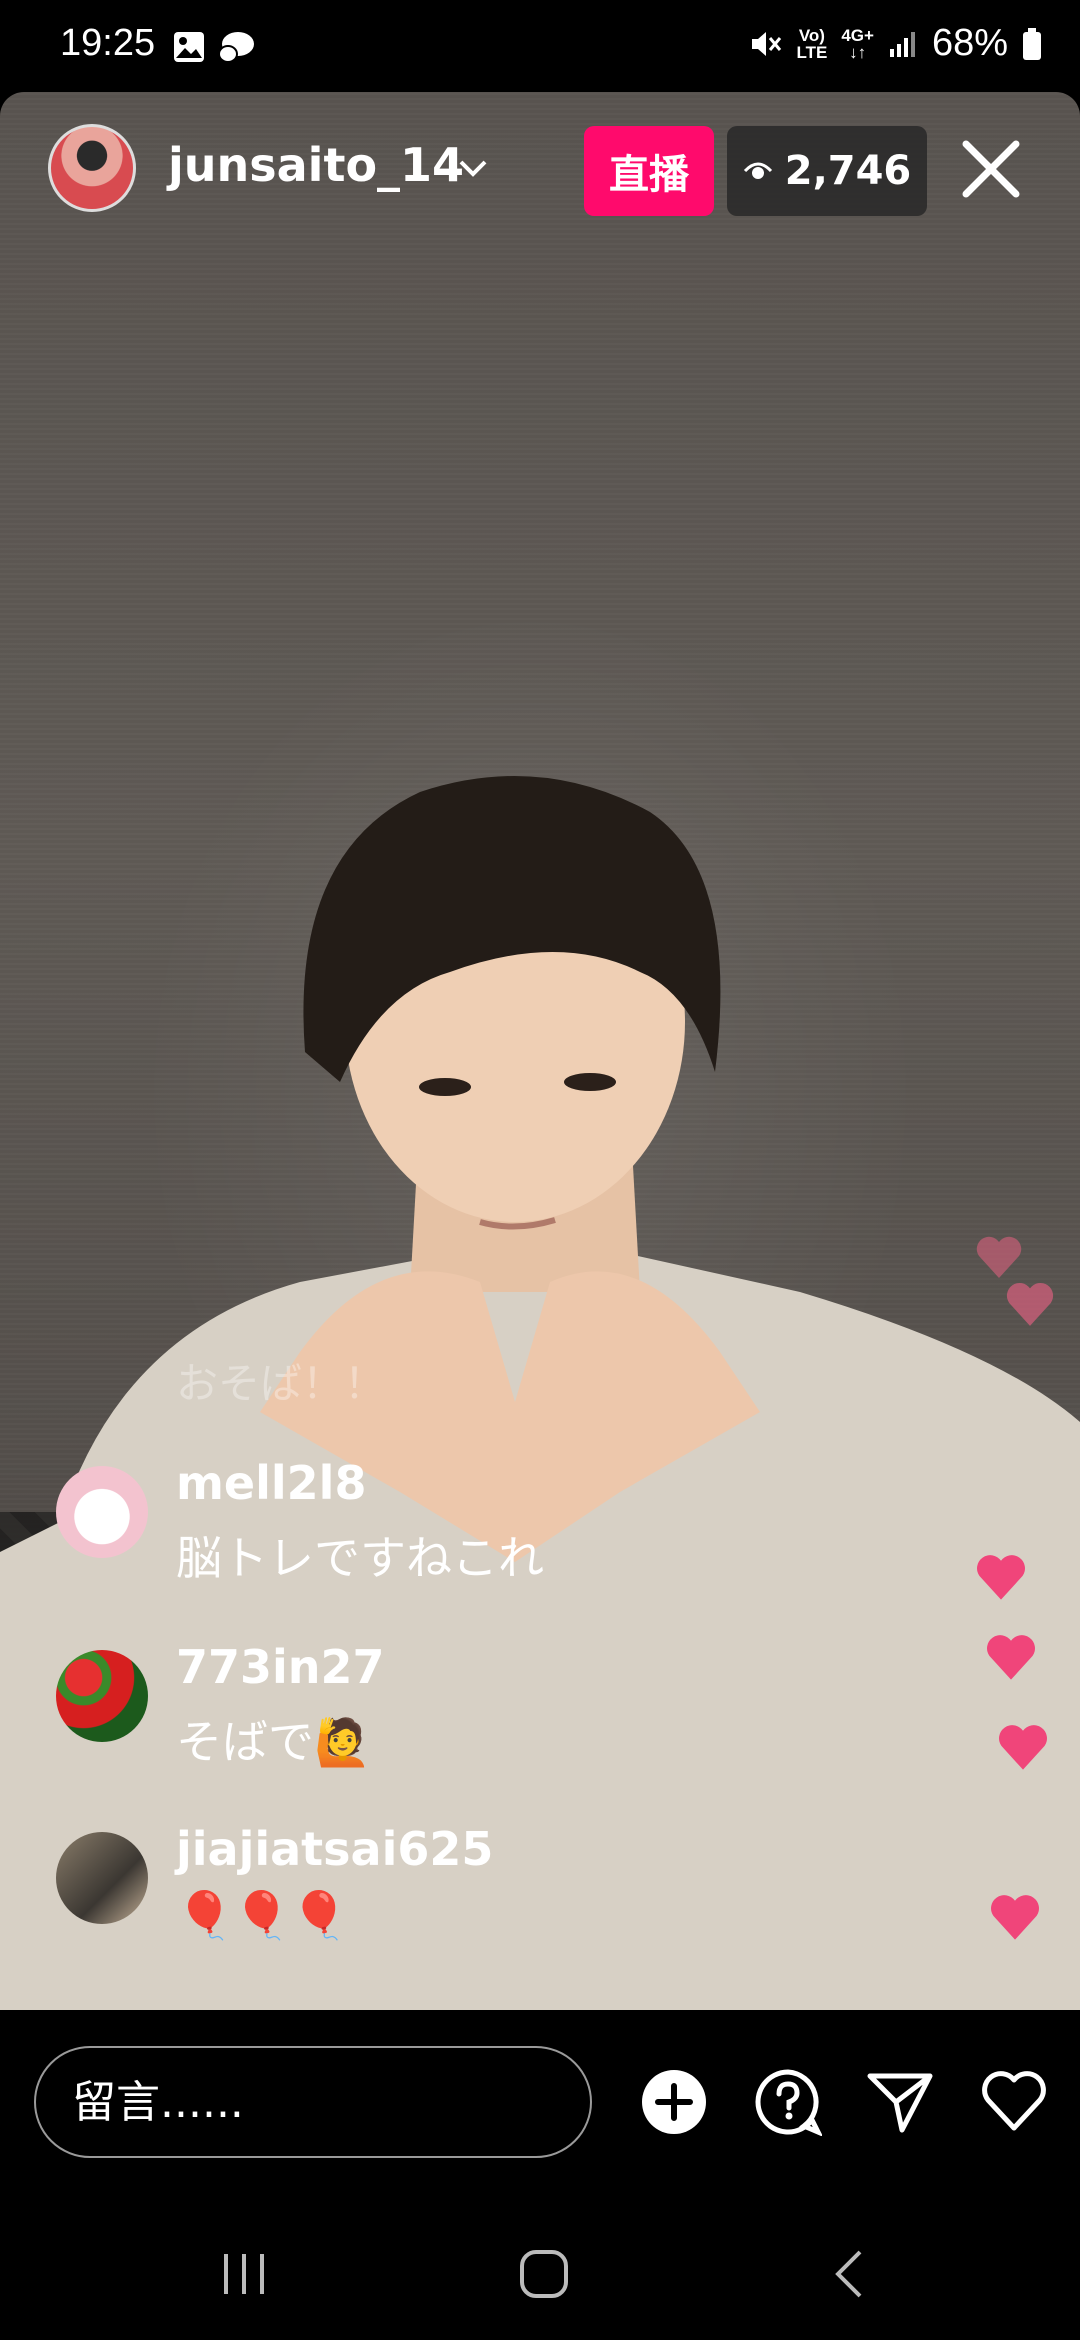 The height and width of the screenshot is (2340, 1080). I want to click on status-right: Vo) LTE 4G+ ↓↑ 68%, so click(895, 43).